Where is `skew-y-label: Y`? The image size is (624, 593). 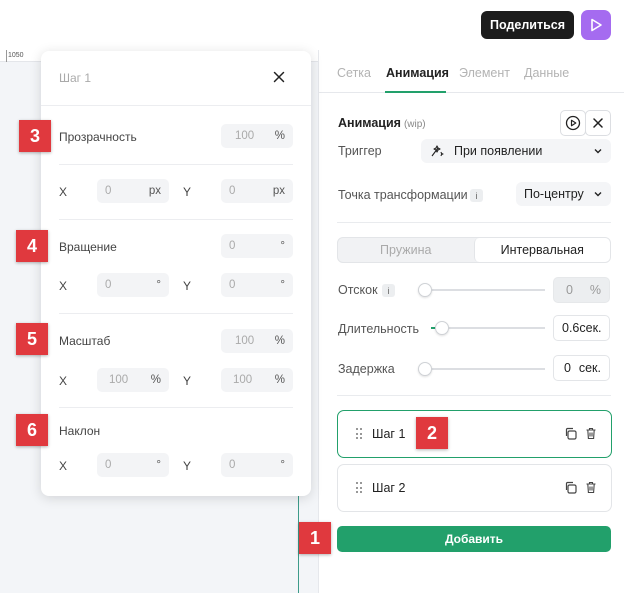 skew-y-label: Y is located at coordinates (187, 466).